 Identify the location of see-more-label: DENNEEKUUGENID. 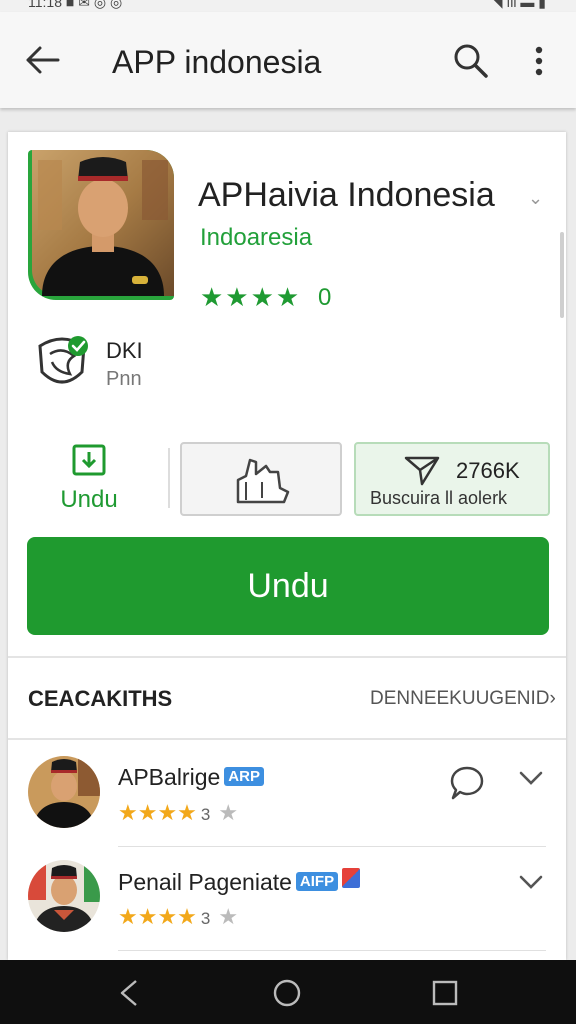
(460, 698).